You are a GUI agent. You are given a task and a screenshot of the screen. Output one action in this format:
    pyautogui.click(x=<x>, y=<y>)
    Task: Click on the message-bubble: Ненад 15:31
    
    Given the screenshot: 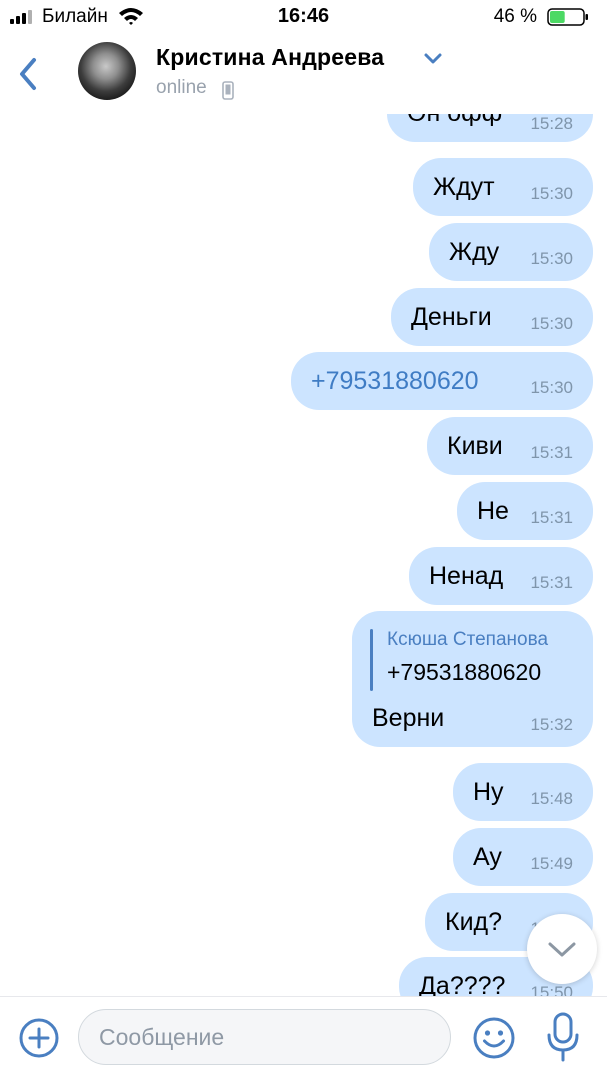 What is the action you would take?
    pyautogui.click(x=501, y=576)
    